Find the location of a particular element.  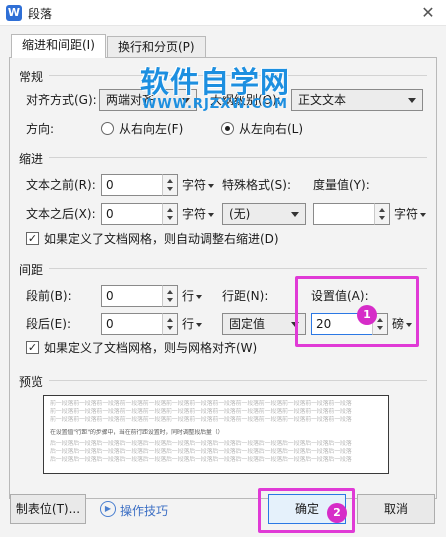

before-text-unit: 字符 is located at coordinates (198, 185).